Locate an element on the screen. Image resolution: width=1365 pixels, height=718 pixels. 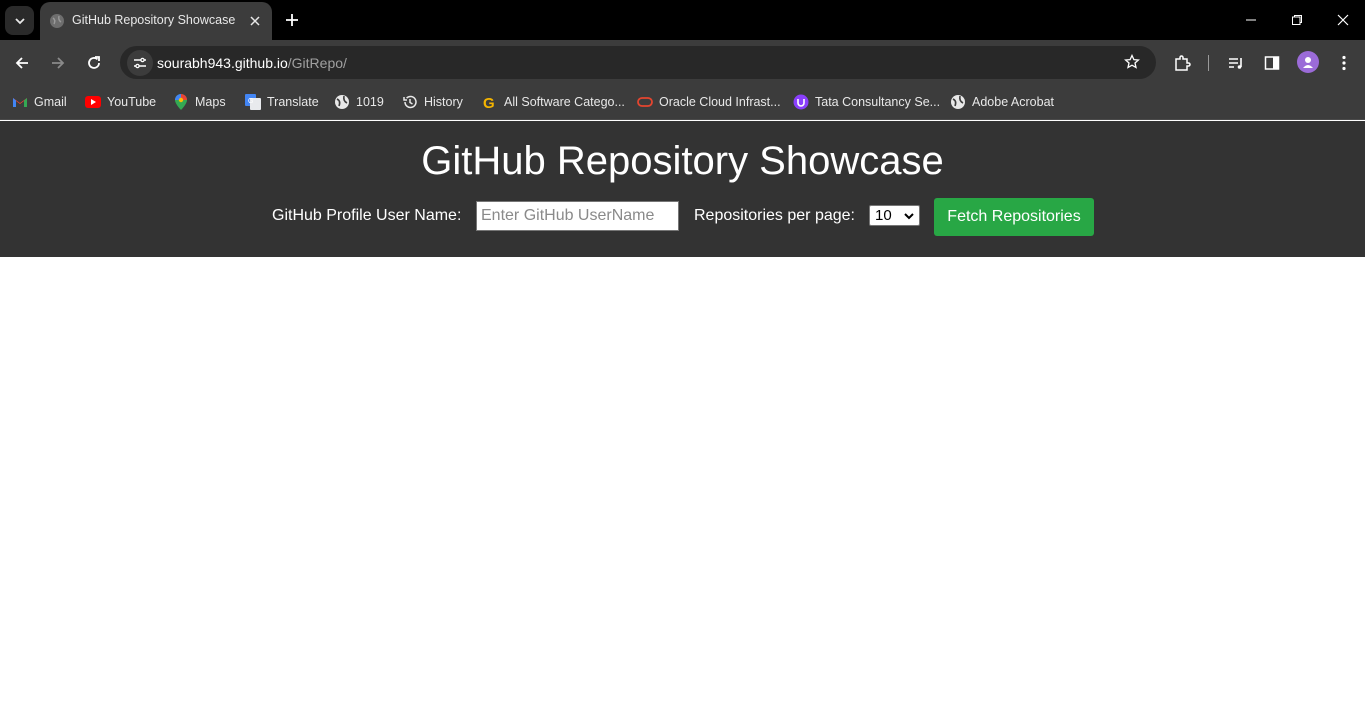
browser-menu-button is located at coordinates (1344, 63).